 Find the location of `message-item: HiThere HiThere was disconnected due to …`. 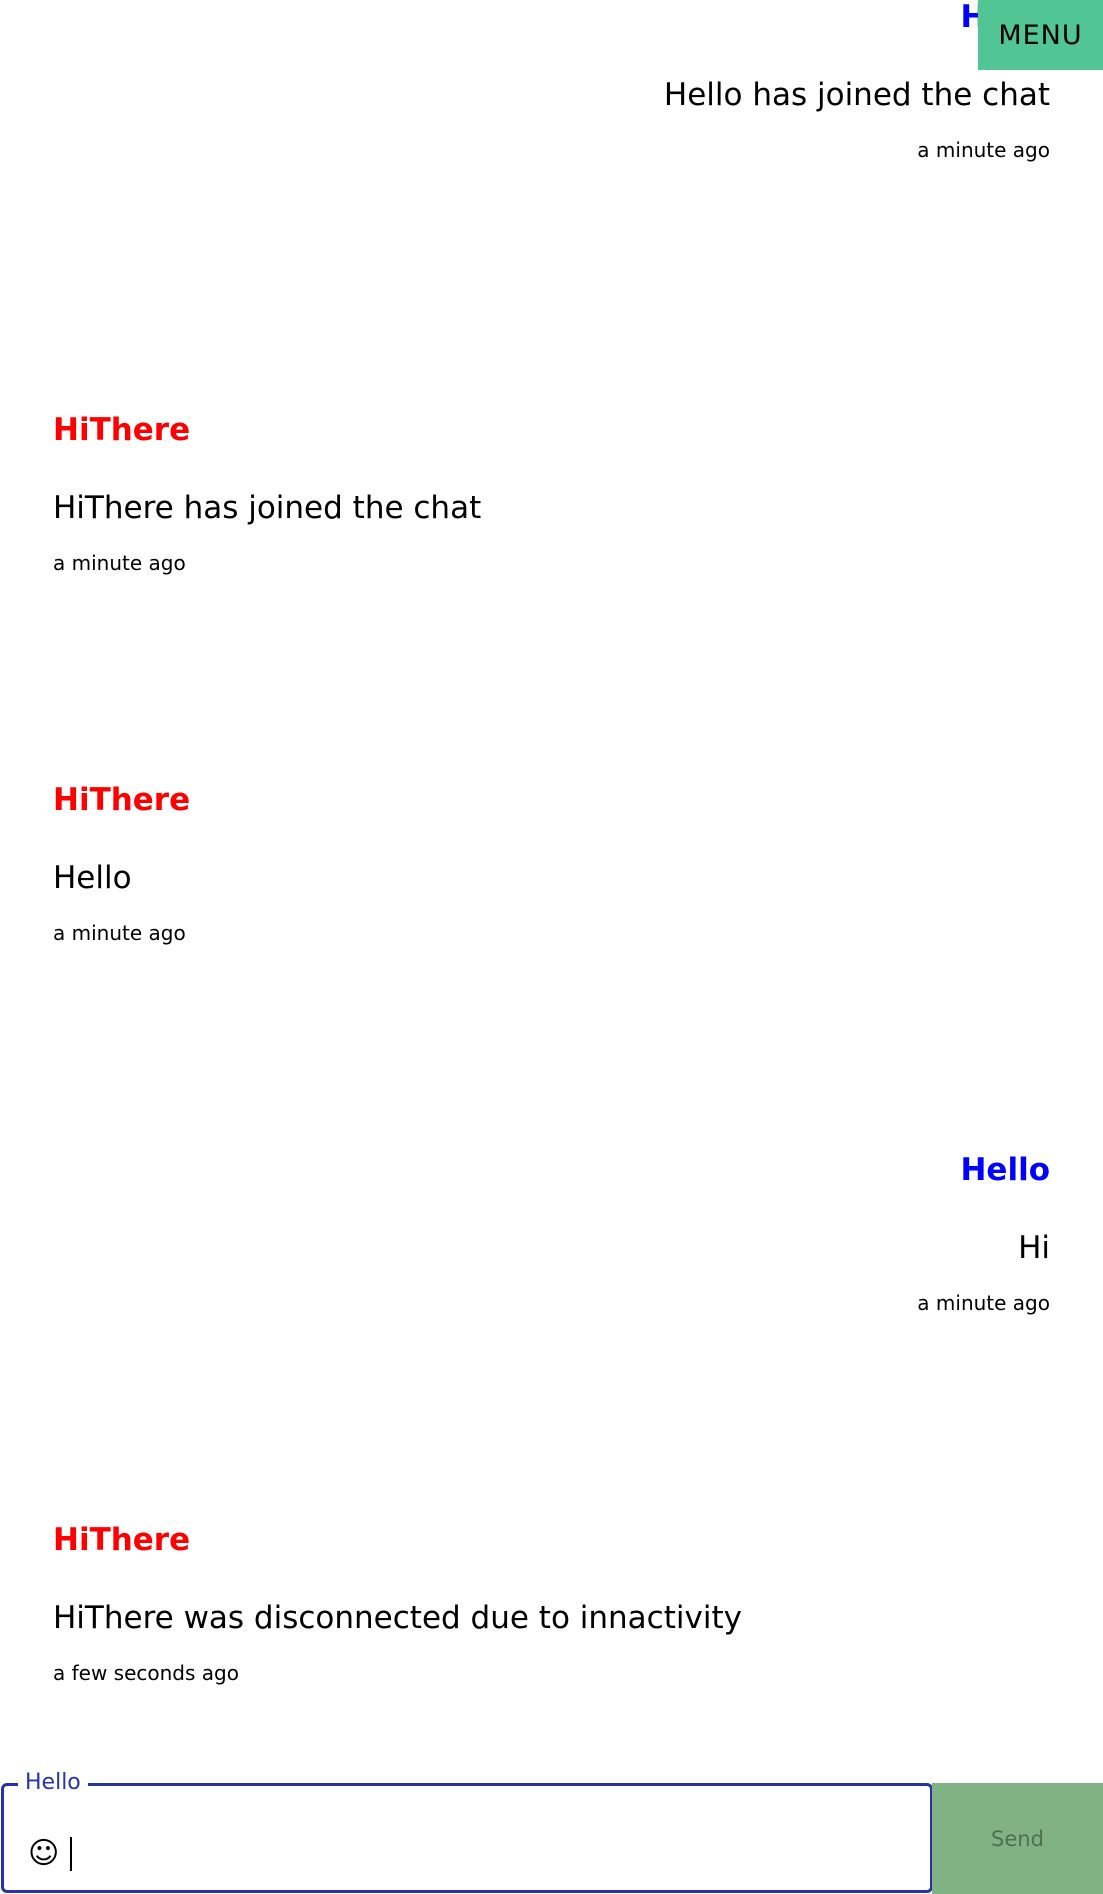

message-item: HiThere HiThere was disconnected due to … is located at coordinates (551, 1603).